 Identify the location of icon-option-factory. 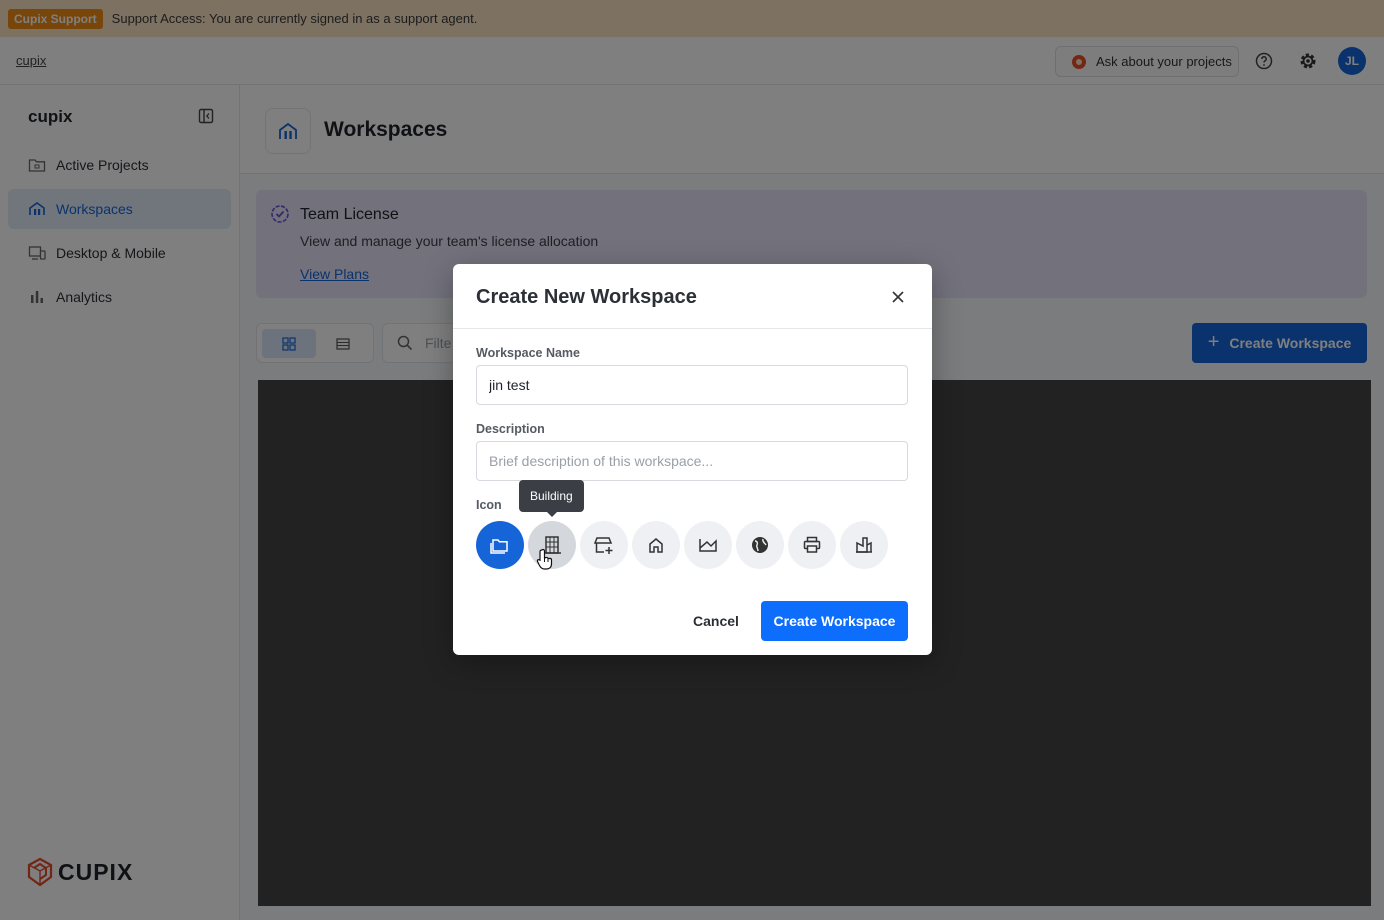
(864, 545).